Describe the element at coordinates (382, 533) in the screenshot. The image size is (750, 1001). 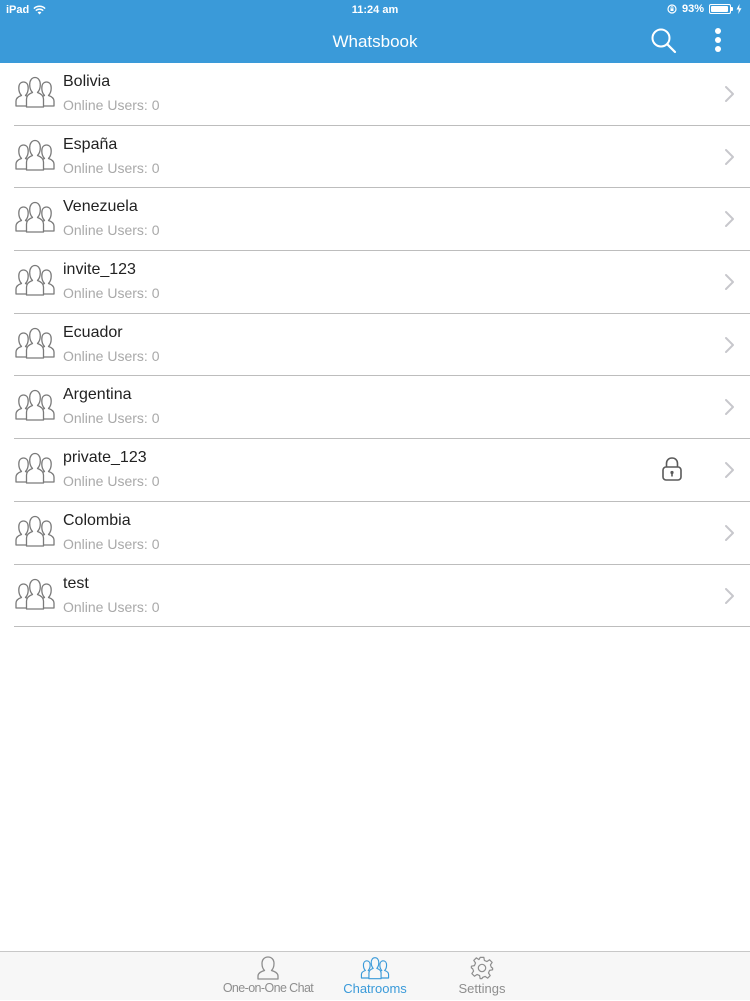
I see `chatroom-row: Colombia Online Users: 0` at that location.